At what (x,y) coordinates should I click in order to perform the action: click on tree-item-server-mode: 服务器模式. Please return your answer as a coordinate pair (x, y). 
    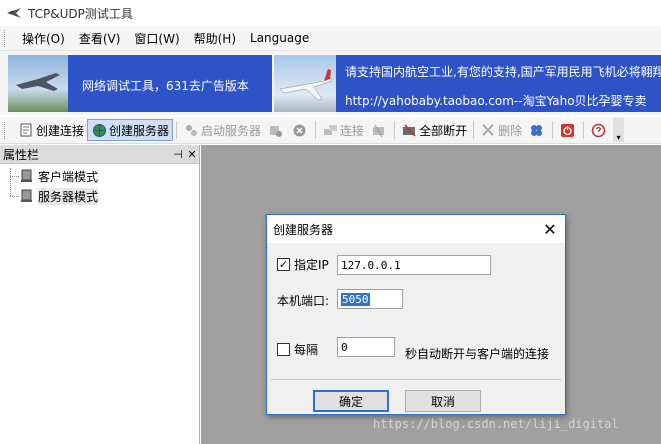
    Looking at the image, I should click on (99, 196).